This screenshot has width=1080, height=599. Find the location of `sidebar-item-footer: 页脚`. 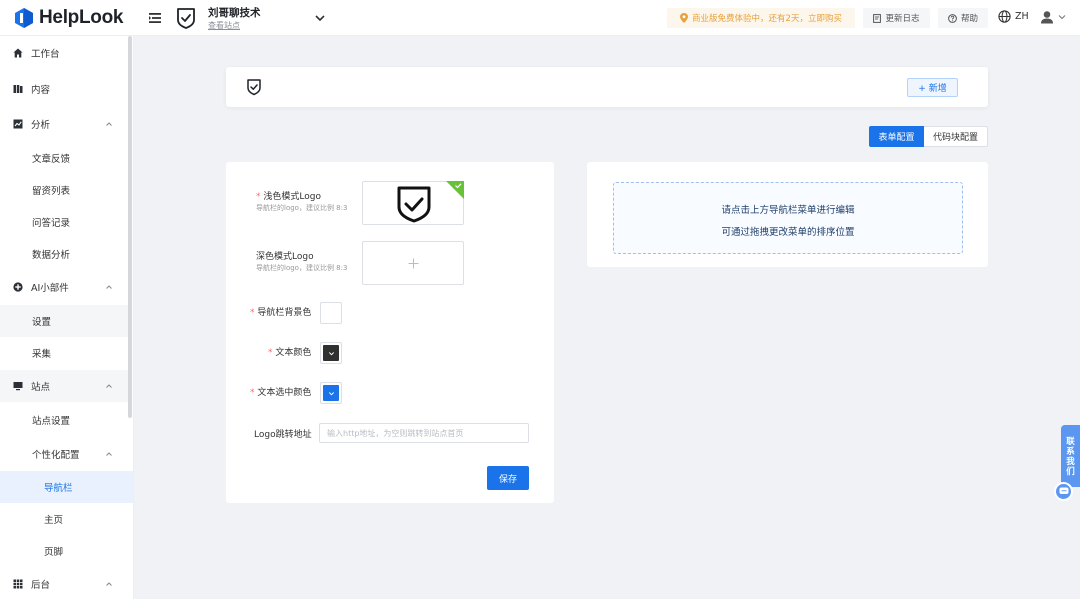

sidebar-item-footer: 页脚 is located at coordinates (65, 551).